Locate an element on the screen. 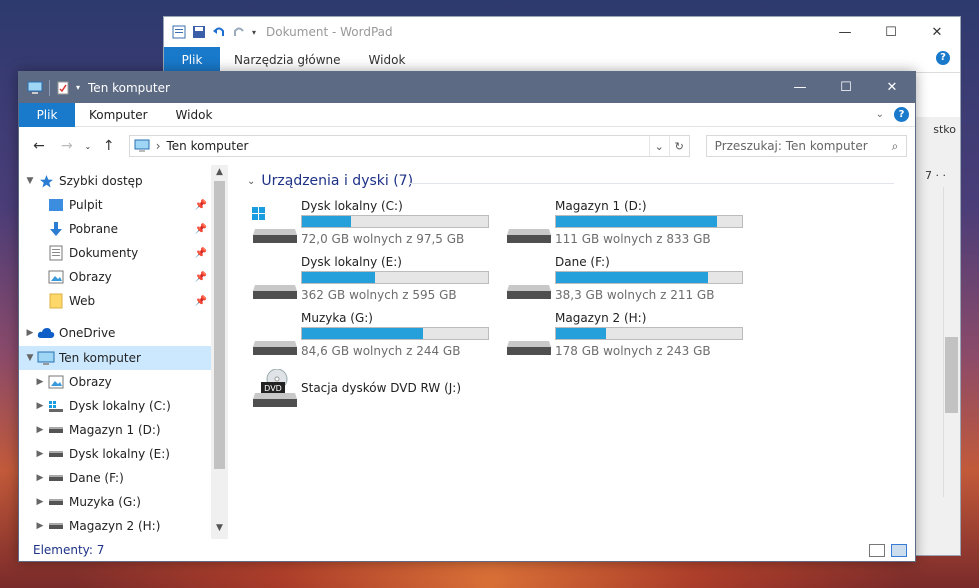 This screenshot has height=588, width=979. tree-item-drive-h: ▶ Magazyn 2 (H:) is located at coordinates (115, 526).